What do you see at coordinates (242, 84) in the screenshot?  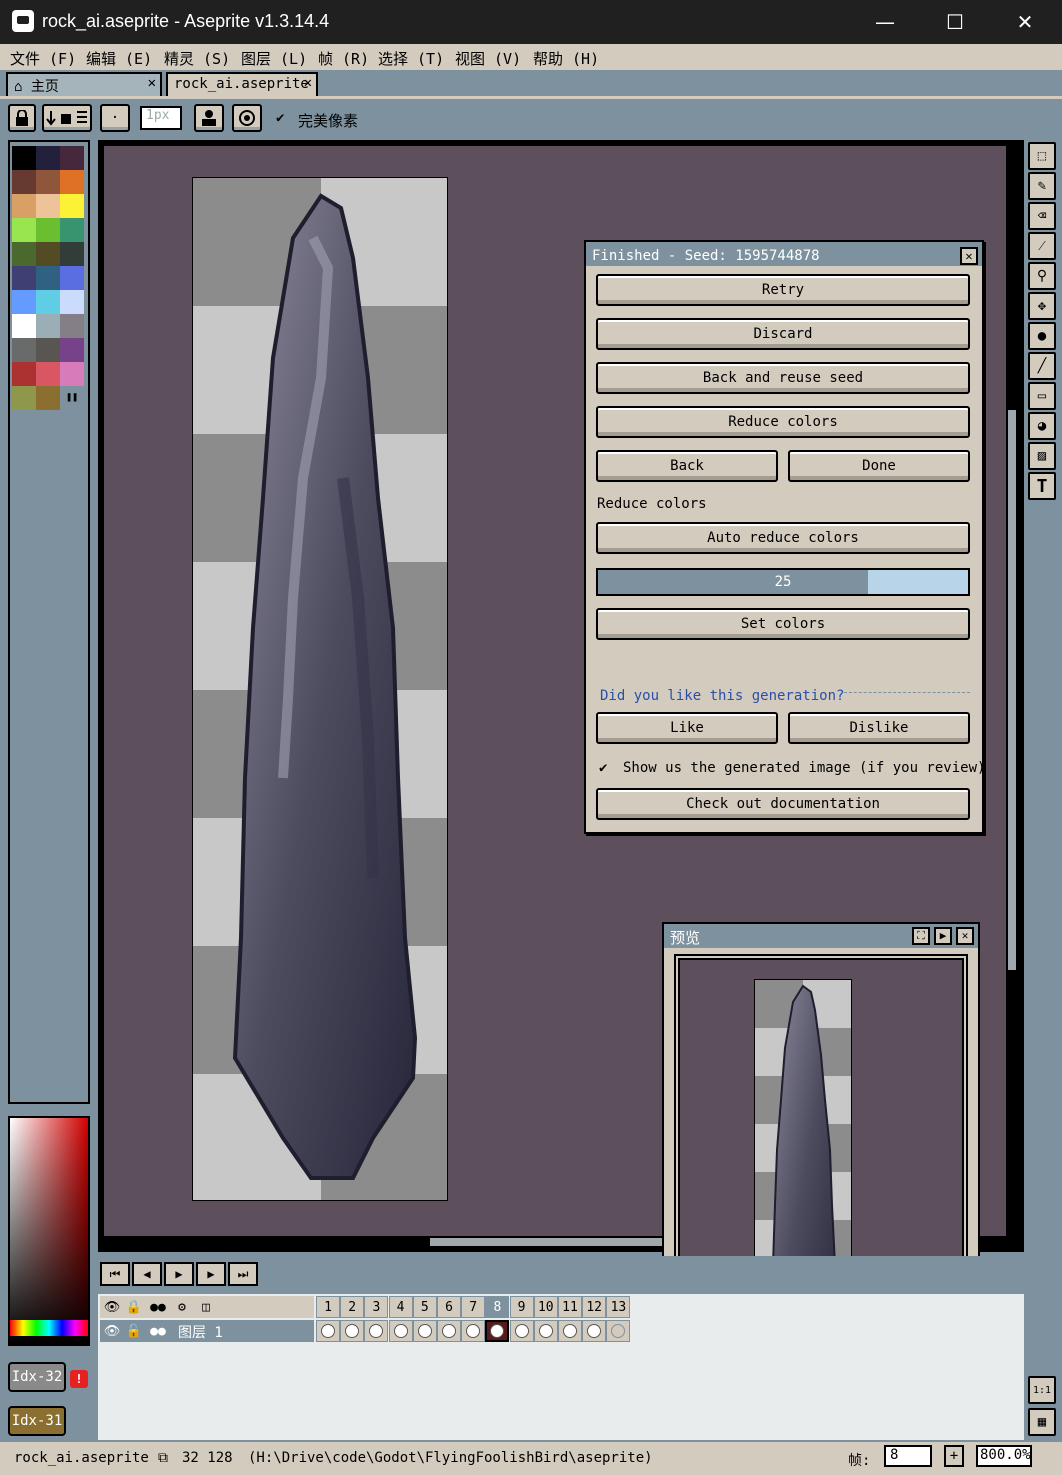 I see `tab-rock-ai: rock_ai.aseprite ✕` at bounding box center [242, 84].